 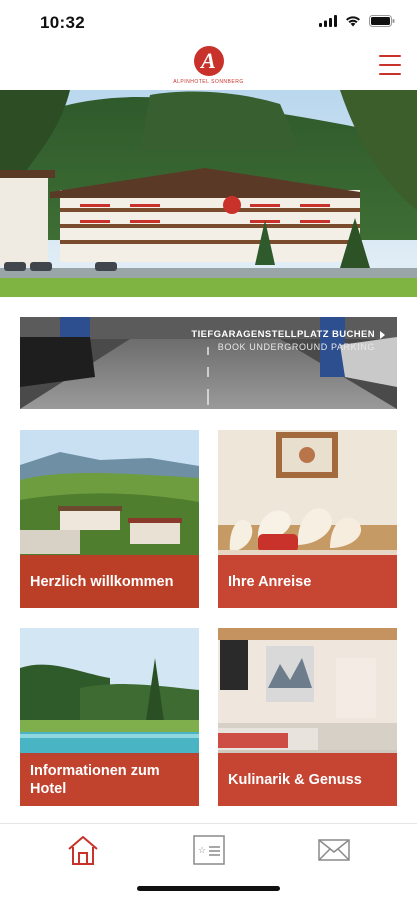 I want to click on status-bar: 10:32, so click(x=208, y=22).